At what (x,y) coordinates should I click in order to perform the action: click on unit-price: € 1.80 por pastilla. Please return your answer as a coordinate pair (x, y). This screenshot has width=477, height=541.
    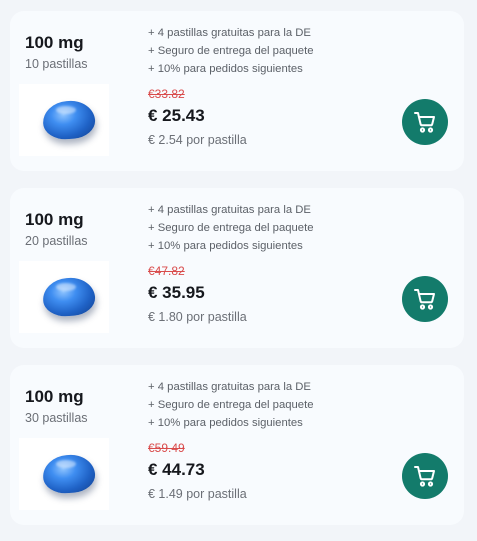
    Looking at the image, I should click on (197, 317).